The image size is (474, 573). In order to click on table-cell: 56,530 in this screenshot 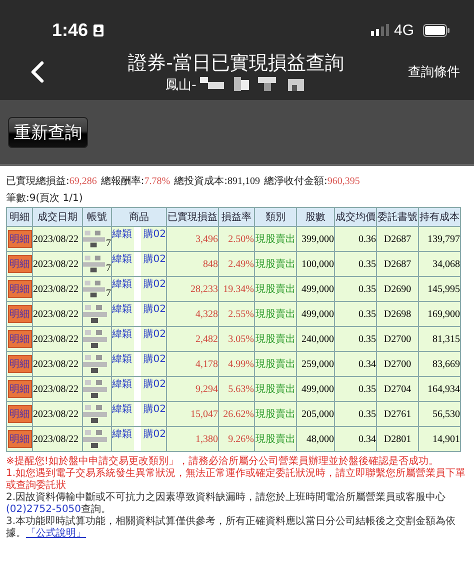, I will do `click(439, 414)`.